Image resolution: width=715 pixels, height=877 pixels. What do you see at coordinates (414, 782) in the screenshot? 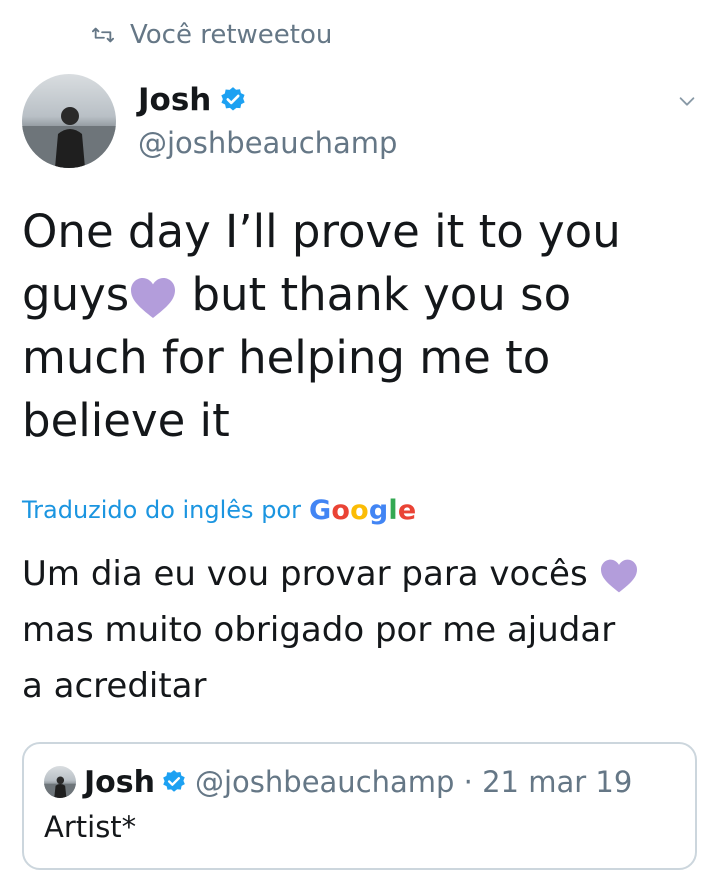
I see `quoted-handle-date: @joshbeauchamp · 21 mar 19` at bounding box center [414, 782].